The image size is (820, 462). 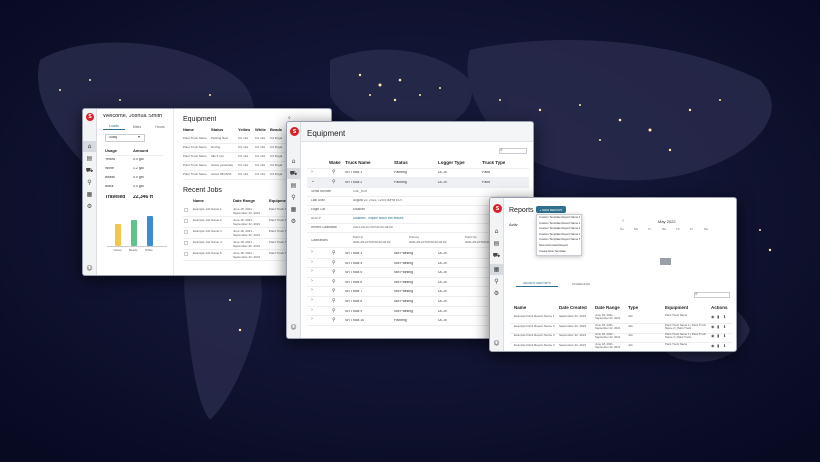 I want to click on tab-scheduled: SCHEDULED, so click(x=581, y=283).